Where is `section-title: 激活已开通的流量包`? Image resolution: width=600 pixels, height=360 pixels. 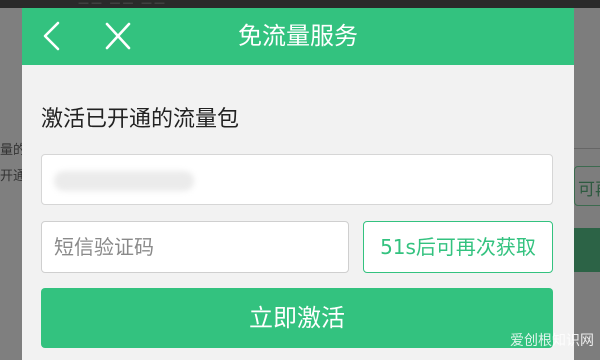
section-title: 激活已开通的流量包 is located at coordinates (140, 119).